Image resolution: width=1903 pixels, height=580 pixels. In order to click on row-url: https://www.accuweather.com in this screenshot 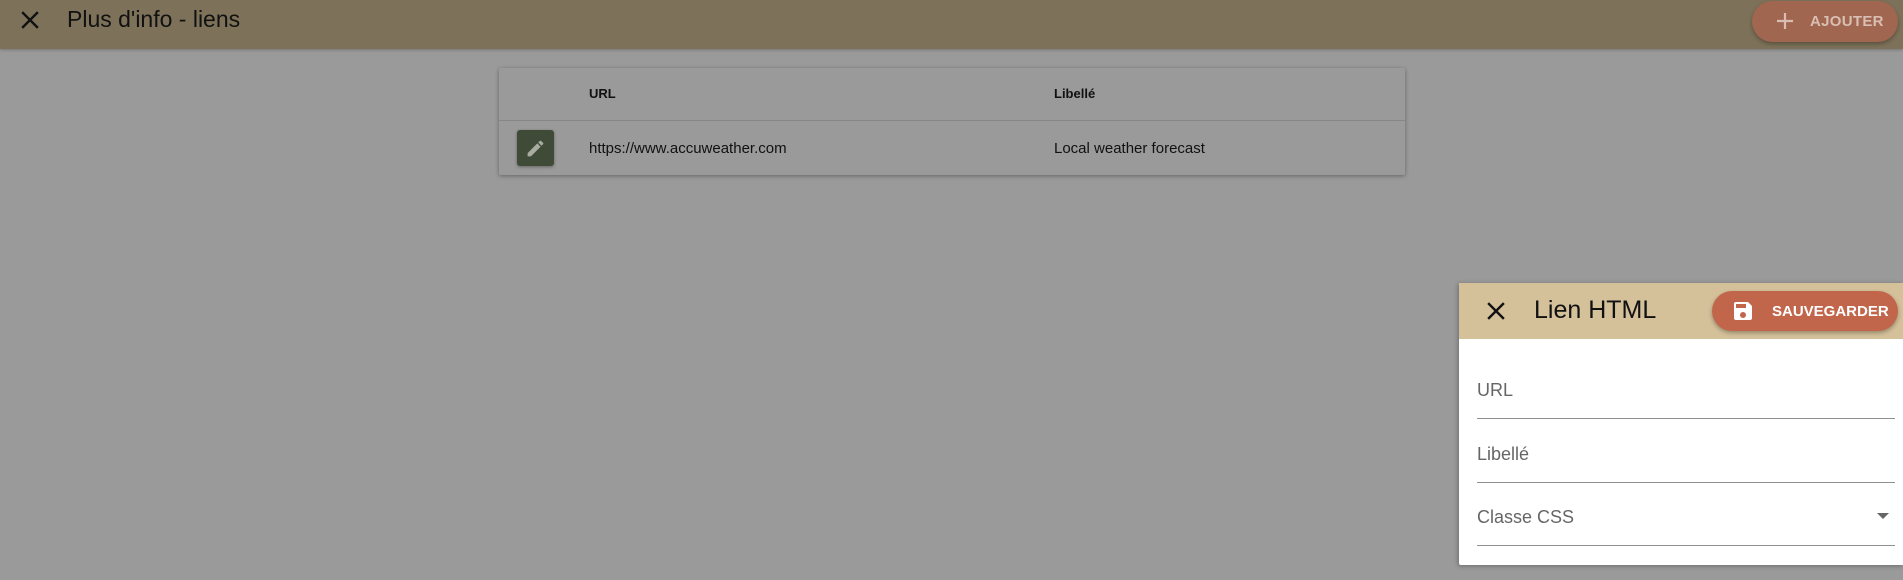, I will do `click(688, 148)`.